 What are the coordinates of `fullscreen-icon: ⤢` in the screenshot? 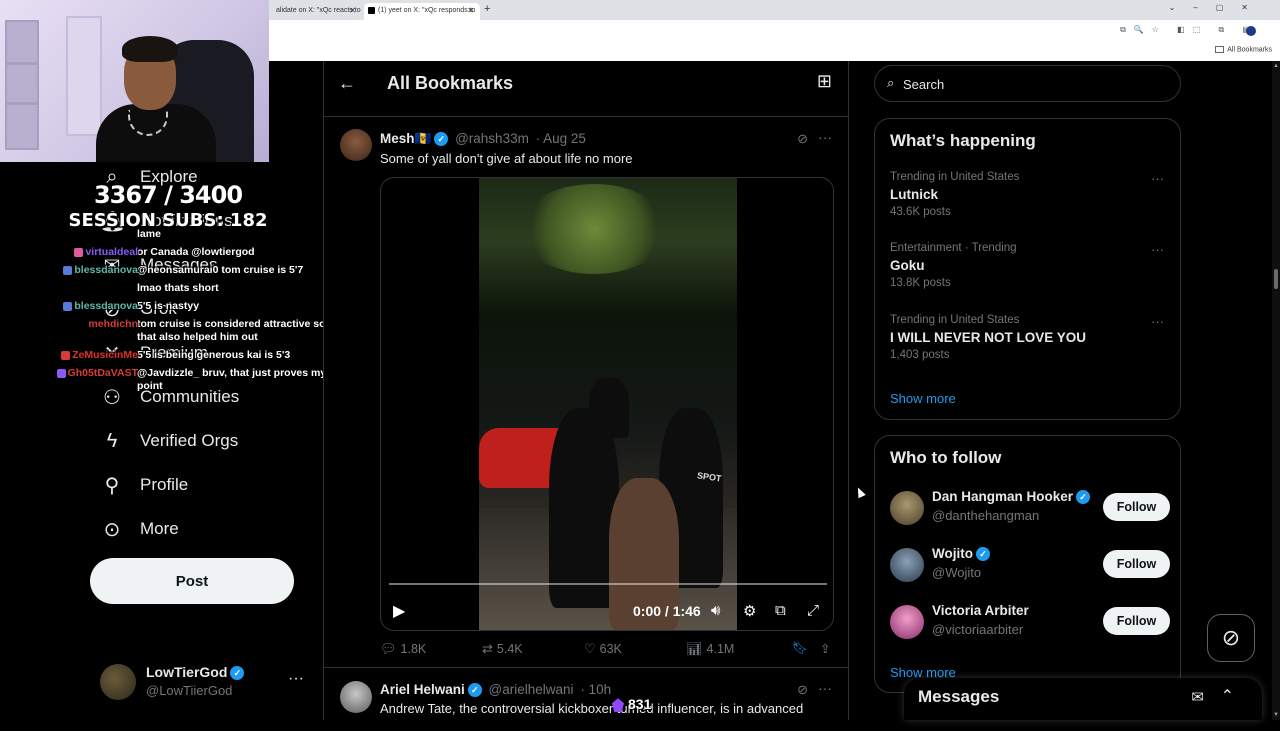 It's located at (813, 610).